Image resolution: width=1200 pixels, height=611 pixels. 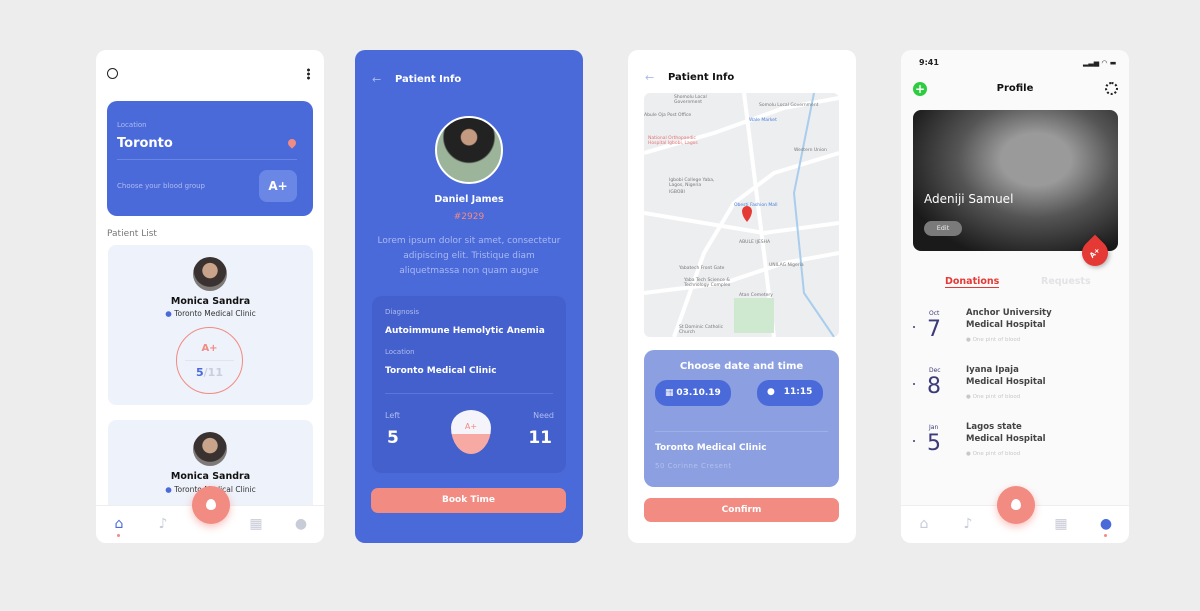 What do you see at coordinates (402, 312) in the screenshot?
I see `diagnosis-label: Diagnosis` at bounding box center [402, 312].